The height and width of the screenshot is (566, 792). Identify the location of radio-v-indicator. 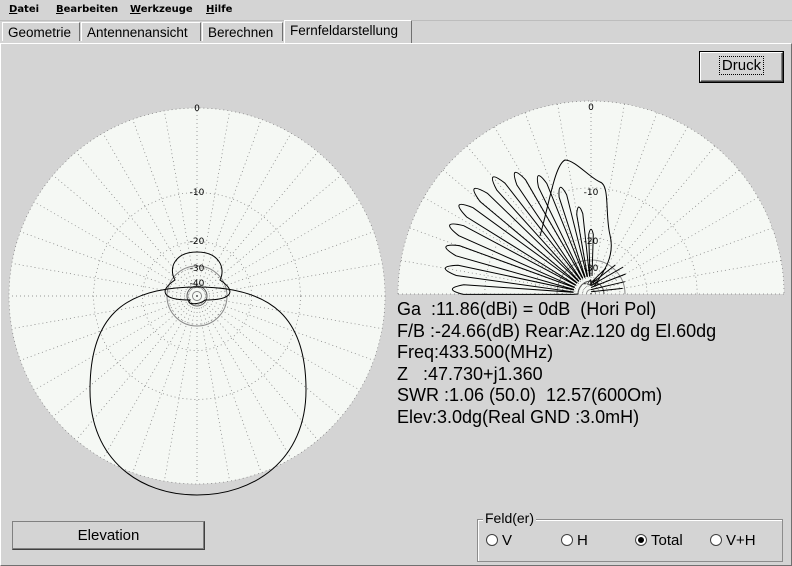
(492, 540).